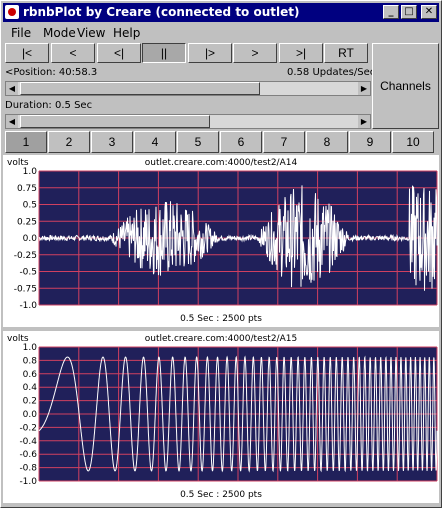 This screenshot has height=508, width=442. What do you see at coordinates (30, 402) in the screenshot?
I see `y-tick-label: 0.2` at bounding box center [30, 402].